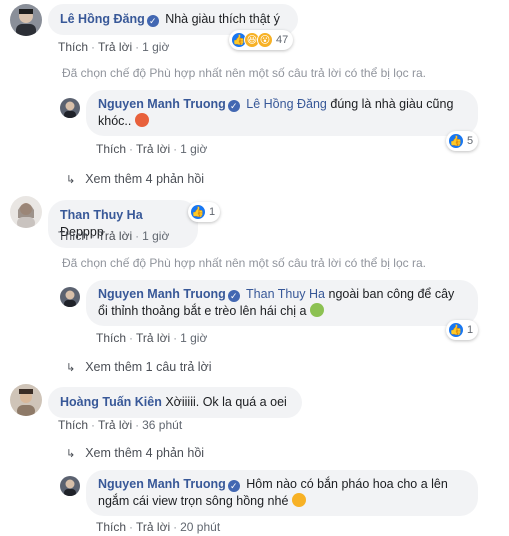  Describe the element at coordinates (162, 425) in the screenshot. I see `timestamp: 36 phút` at that location.